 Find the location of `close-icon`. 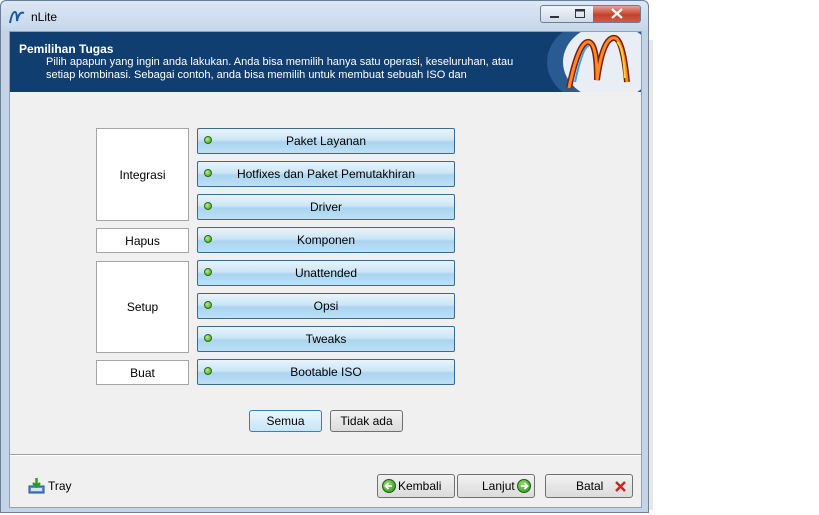

close-icon is located at coordinates (617, 13).